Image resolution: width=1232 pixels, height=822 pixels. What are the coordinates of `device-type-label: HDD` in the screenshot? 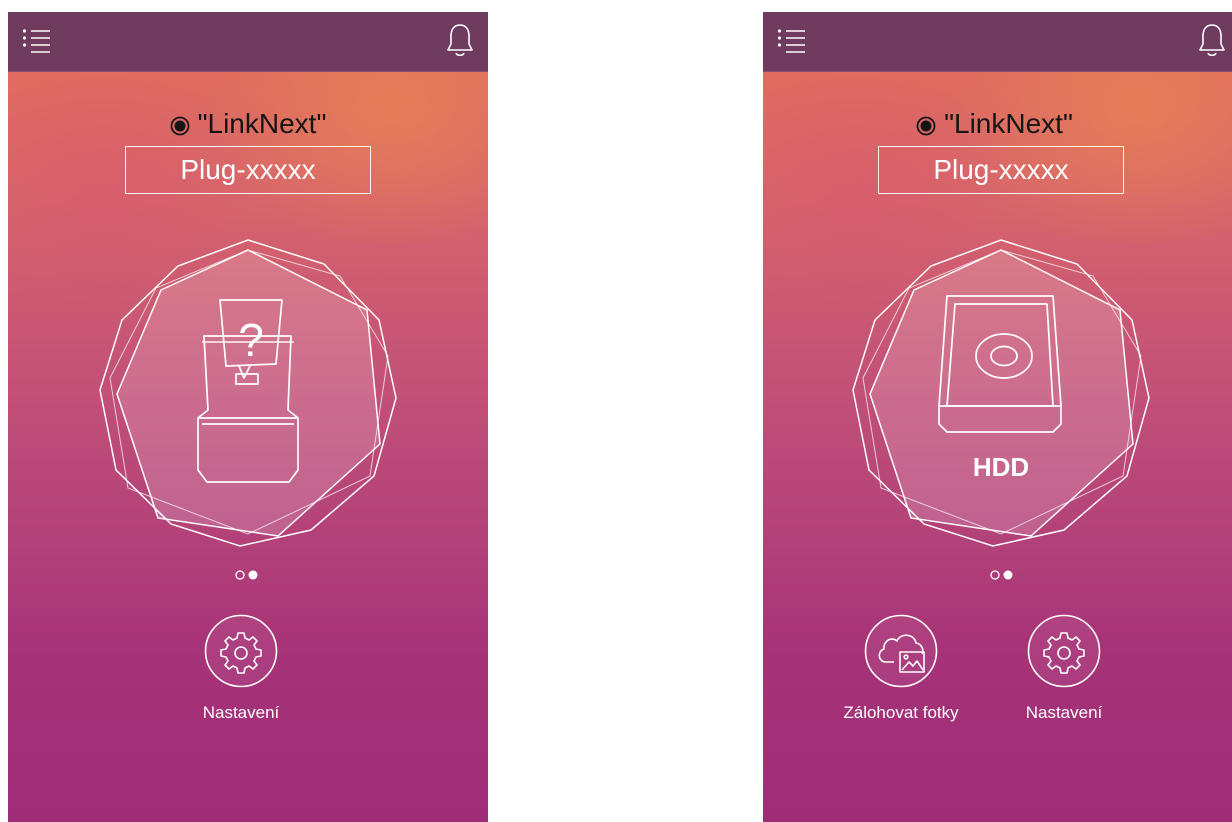 It's located at (1001, 467).